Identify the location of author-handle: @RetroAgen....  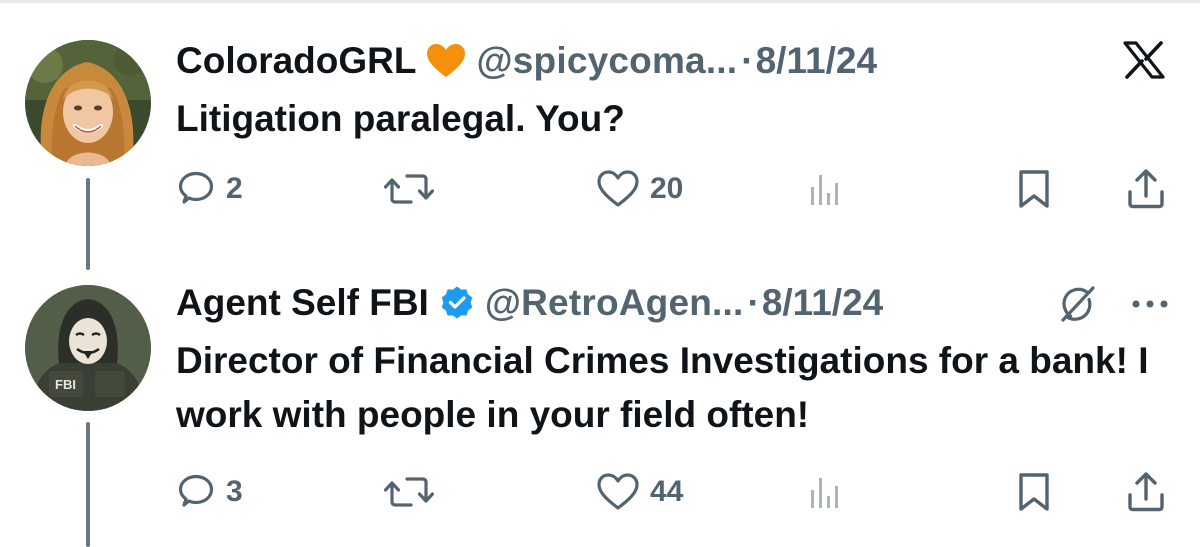
(614, 303).